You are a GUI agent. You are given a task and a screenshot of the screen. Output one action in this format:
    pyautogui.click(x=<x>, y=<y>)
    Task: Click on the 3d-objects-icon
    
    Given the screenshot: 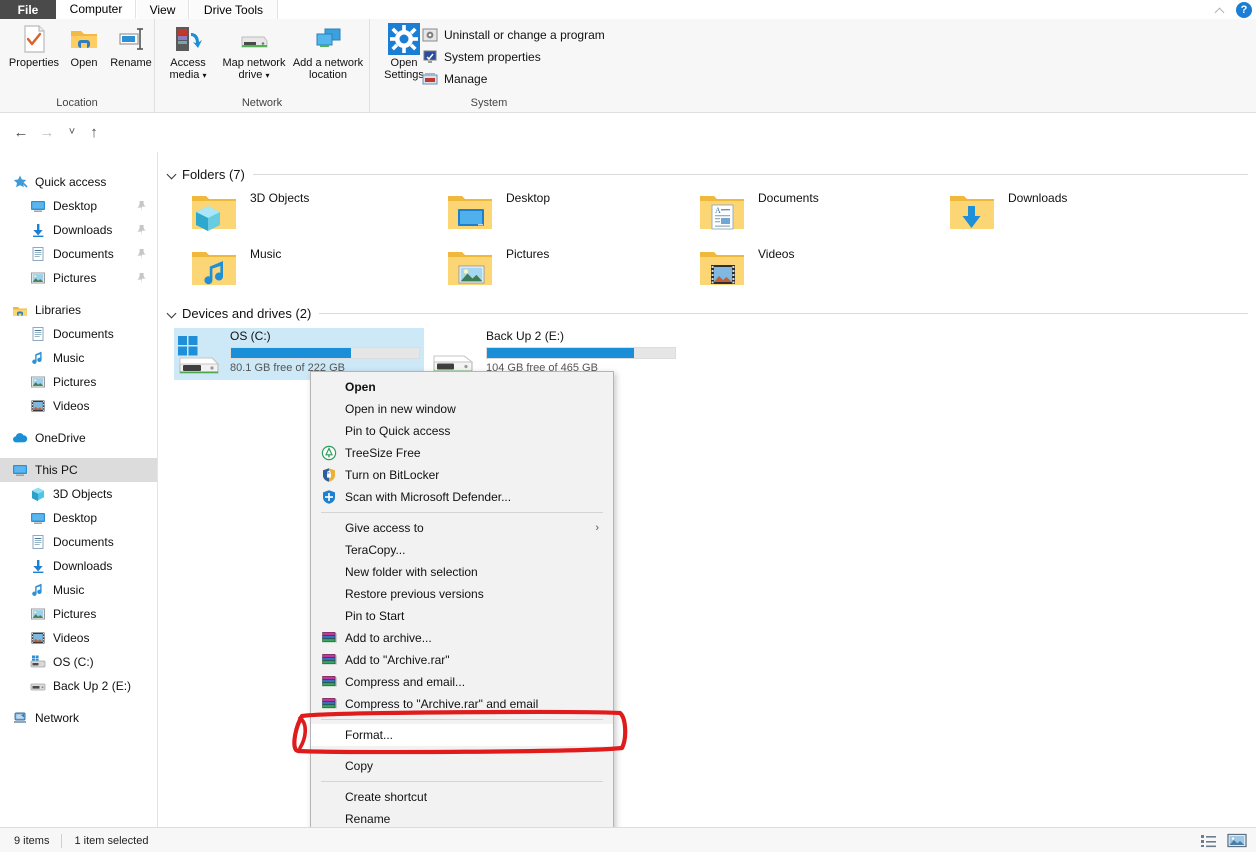 What is the action you would take?
    pyautogui.click(x=38, y=494)
    